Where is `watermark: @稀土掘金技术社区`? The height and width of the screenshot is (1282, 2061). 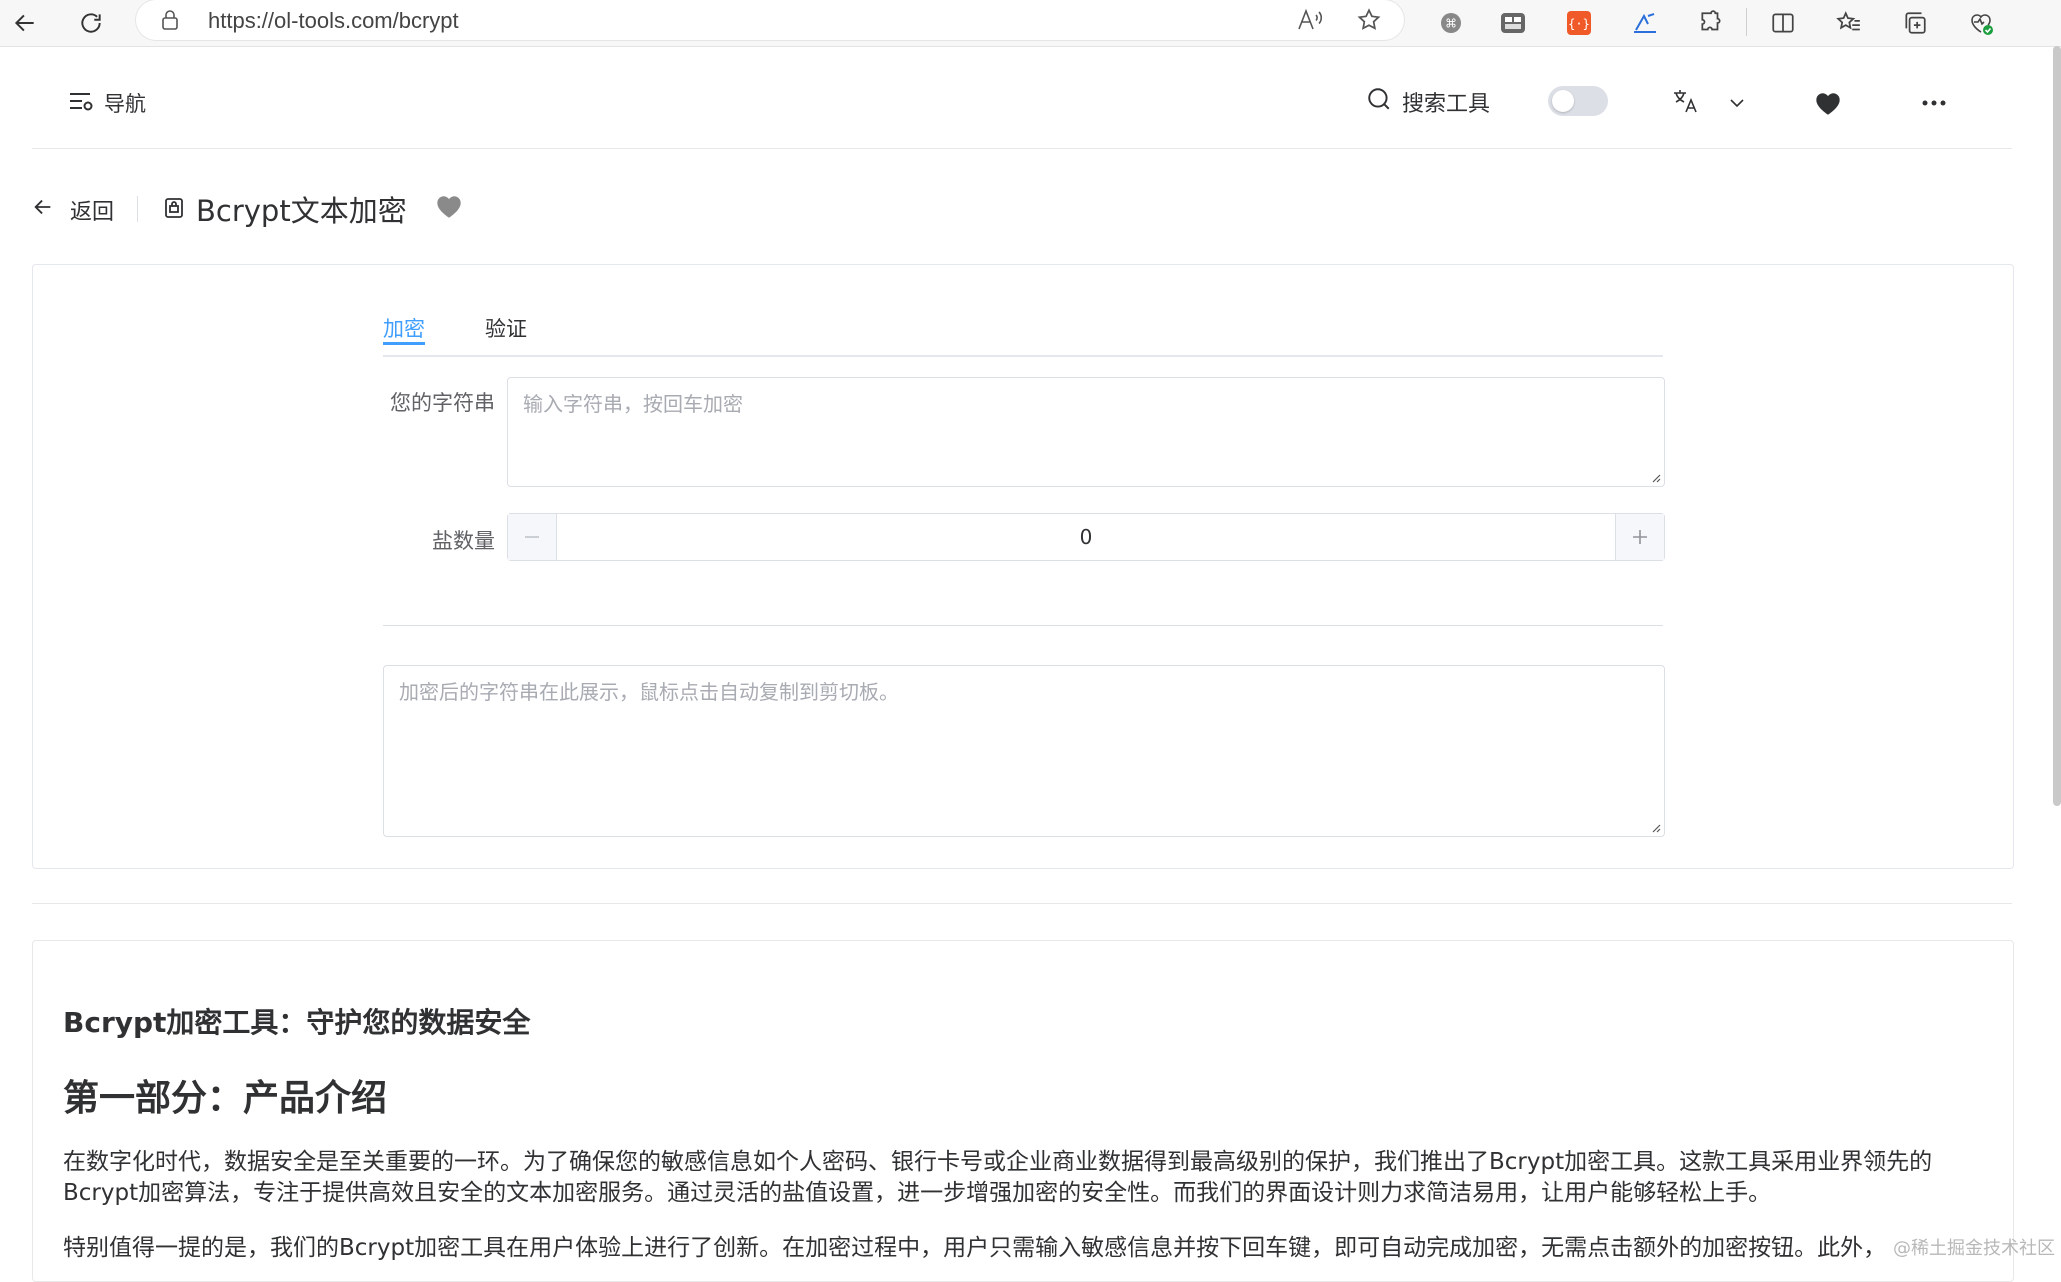 watermark: @稀土掘金技术社区 is located at coordinates (1974, 1248).